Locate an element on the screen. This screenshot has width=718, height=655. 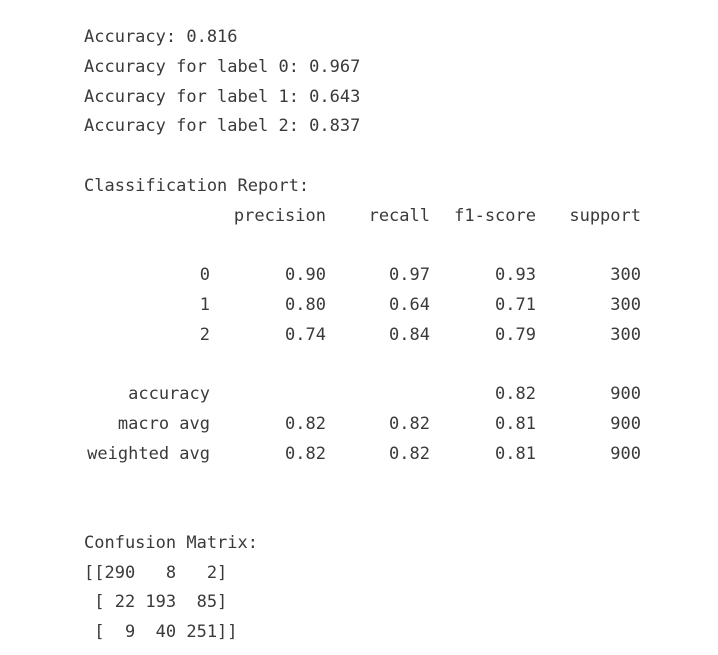
report-title: Classification Report: is located at coordinates (197, 186).